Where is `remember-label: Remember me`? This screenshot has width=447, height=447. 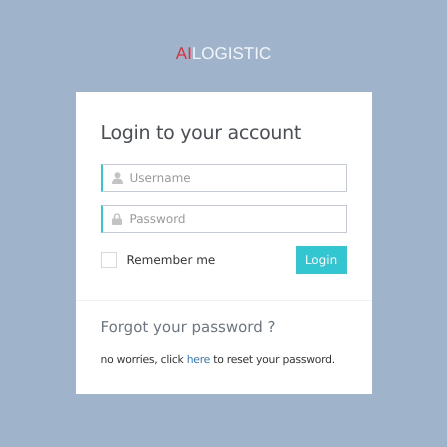
remember-label: Remember me is located at coordinates (171, 260).